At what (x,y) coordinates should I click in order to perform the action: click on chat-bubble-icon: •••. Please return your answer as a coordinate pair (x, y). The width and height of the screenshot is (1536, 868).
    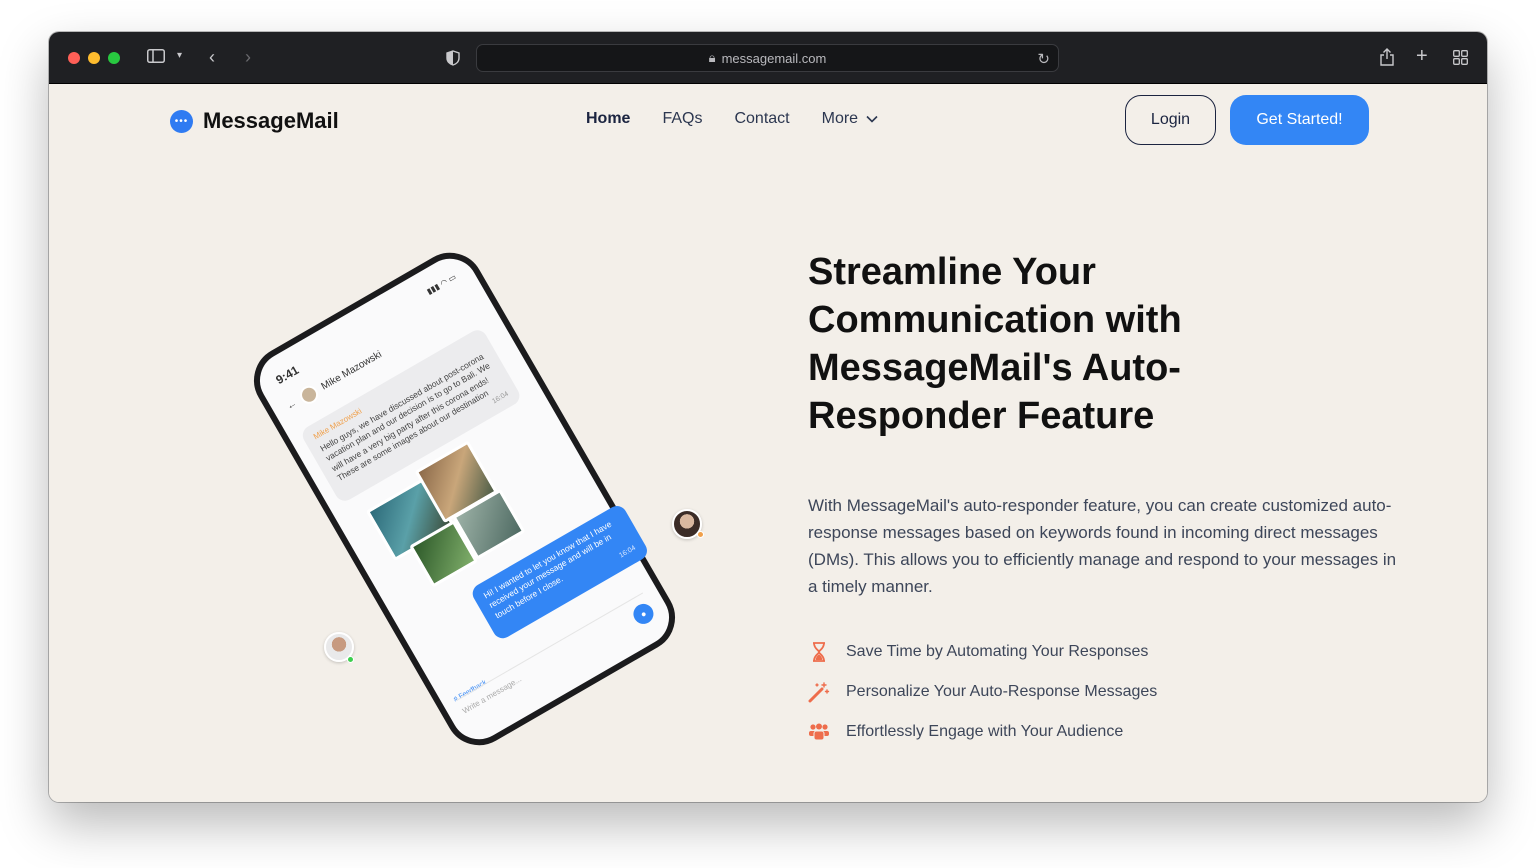
    Looking at the image, I should click on (181, 121).